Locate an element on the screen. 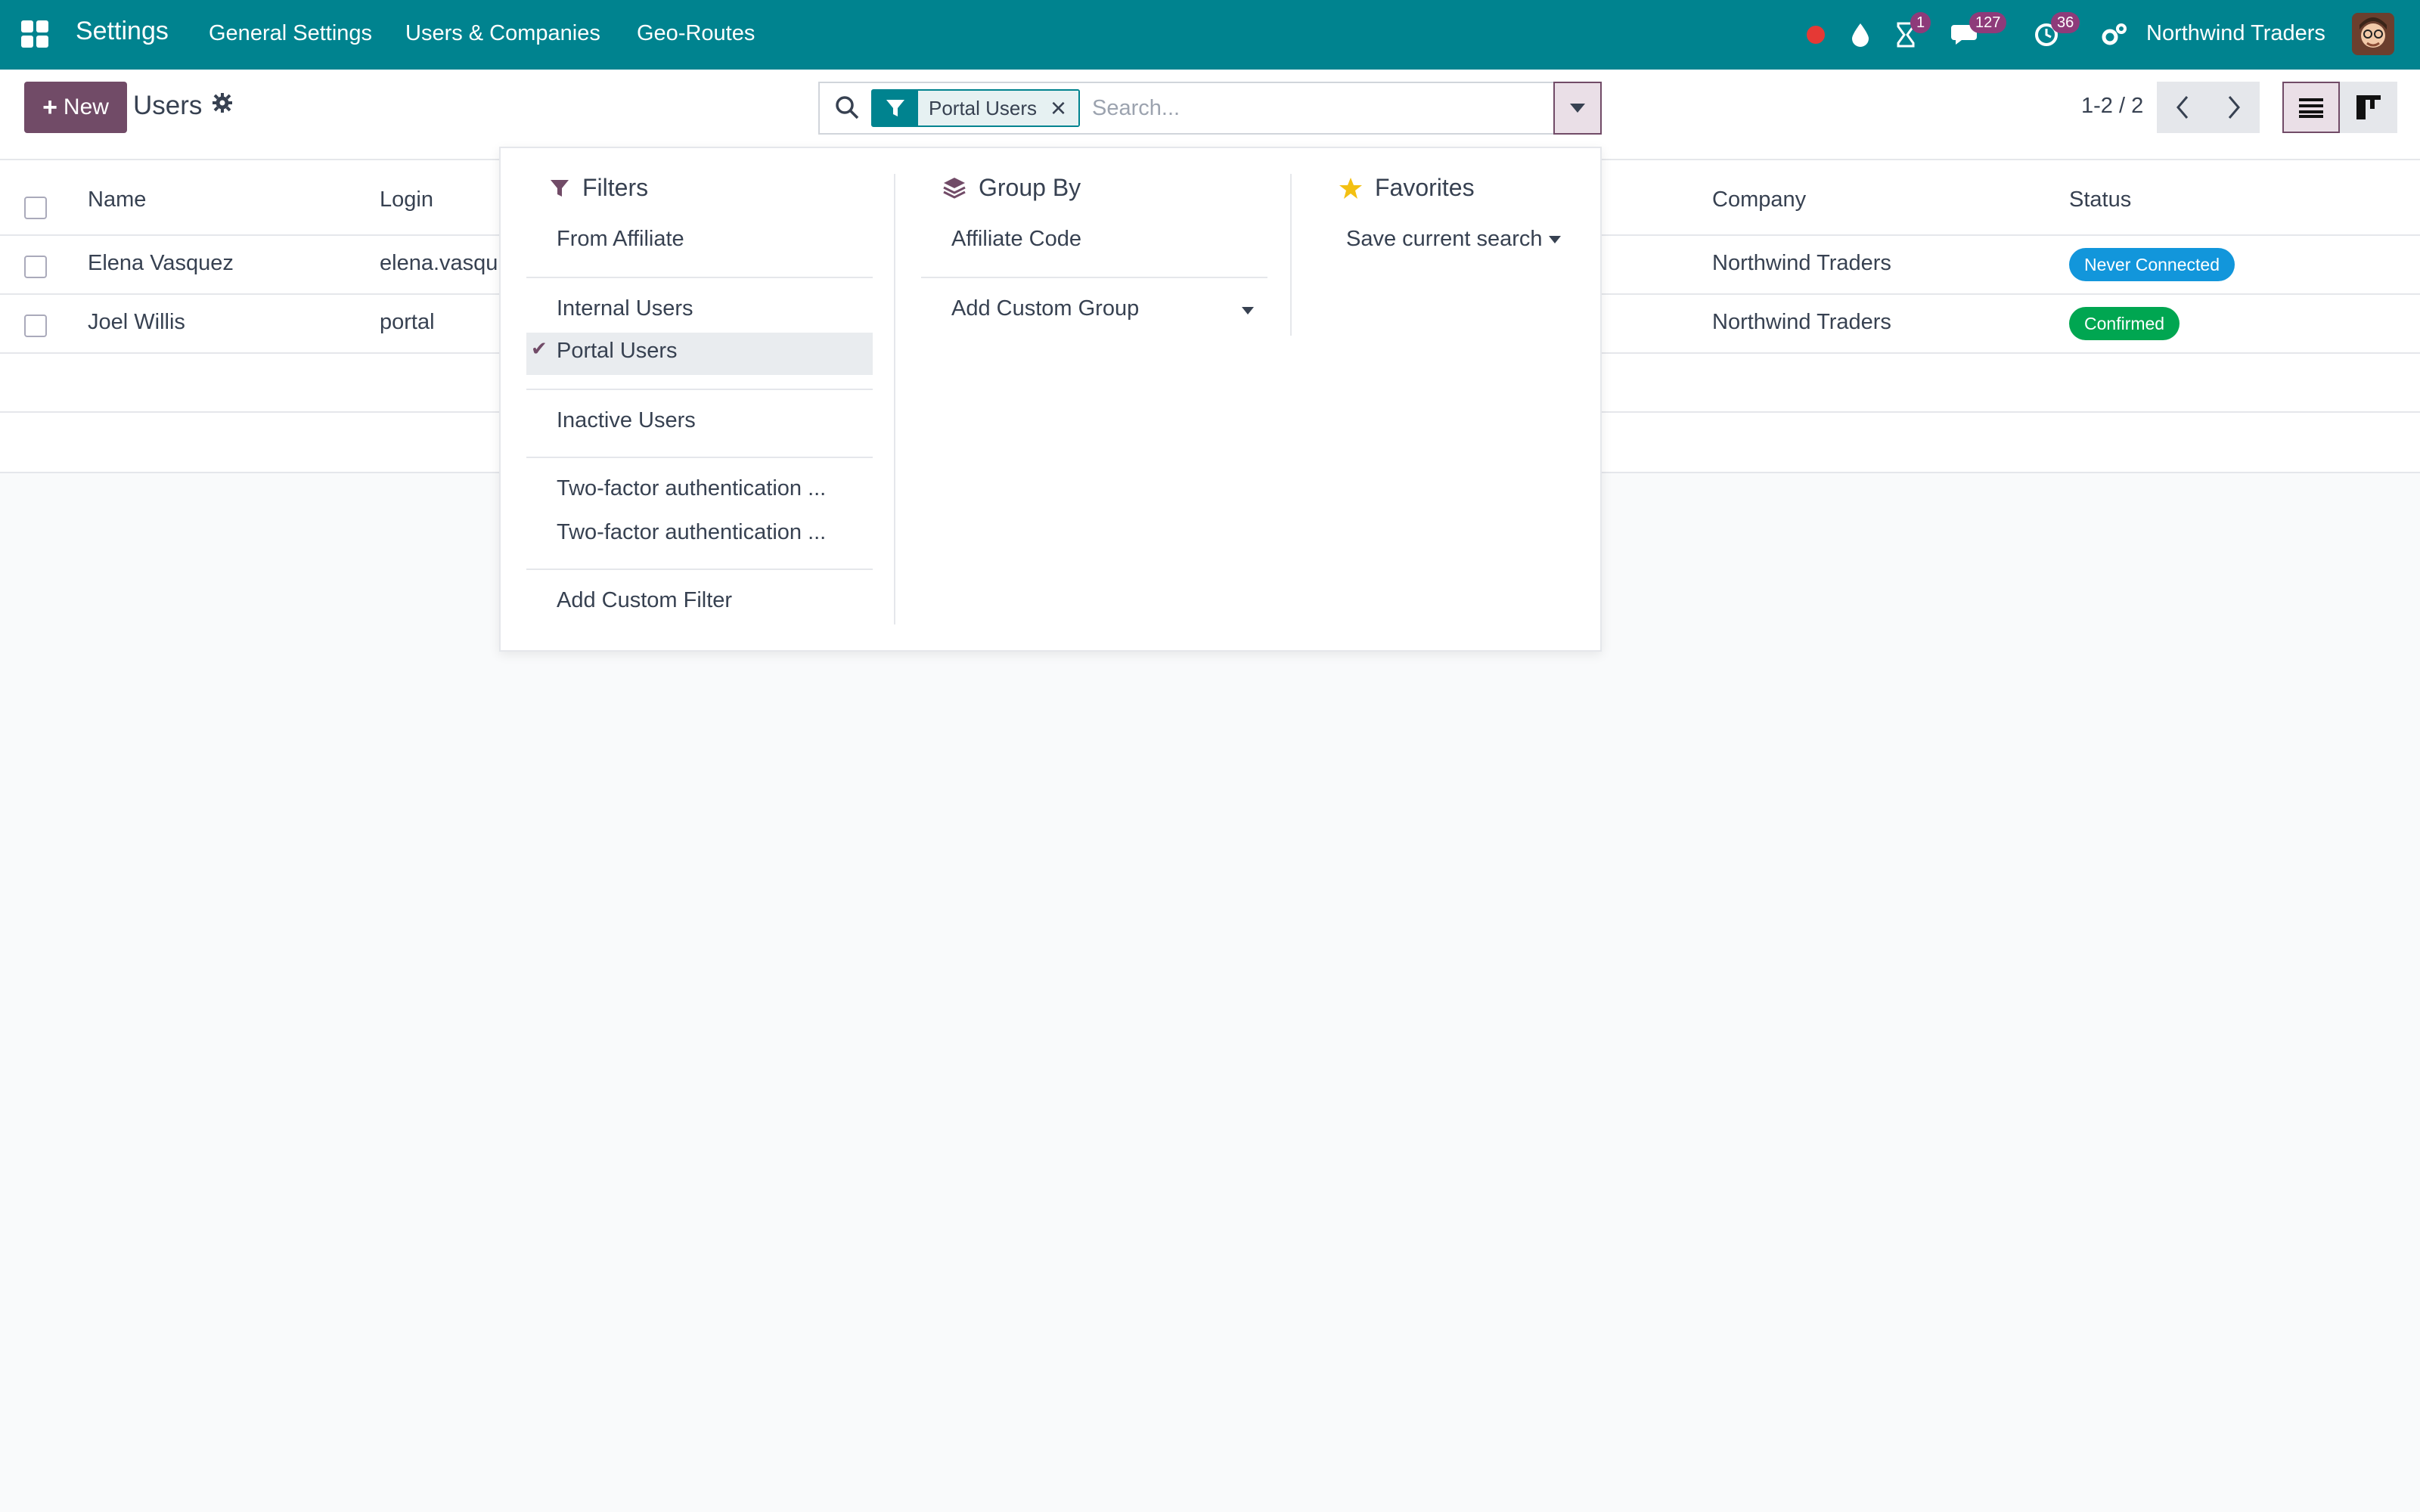 The width and height of the screenshot is (2420, 1512). groupby-header: Group By is located at coordinates (1011, 188).